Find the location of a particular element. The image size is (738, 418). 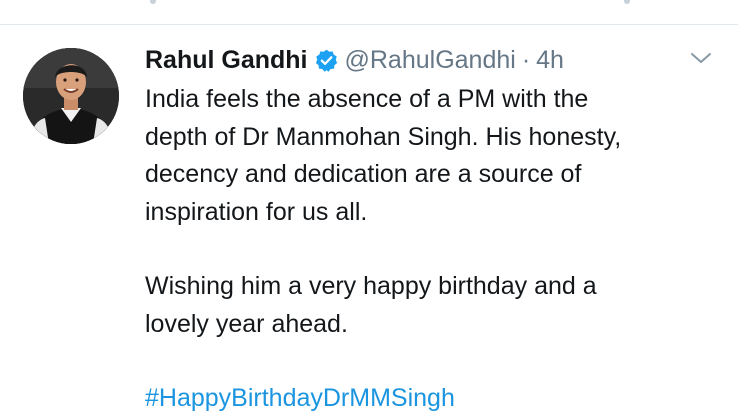

avatar-photo is located at coordinates (71, 96).